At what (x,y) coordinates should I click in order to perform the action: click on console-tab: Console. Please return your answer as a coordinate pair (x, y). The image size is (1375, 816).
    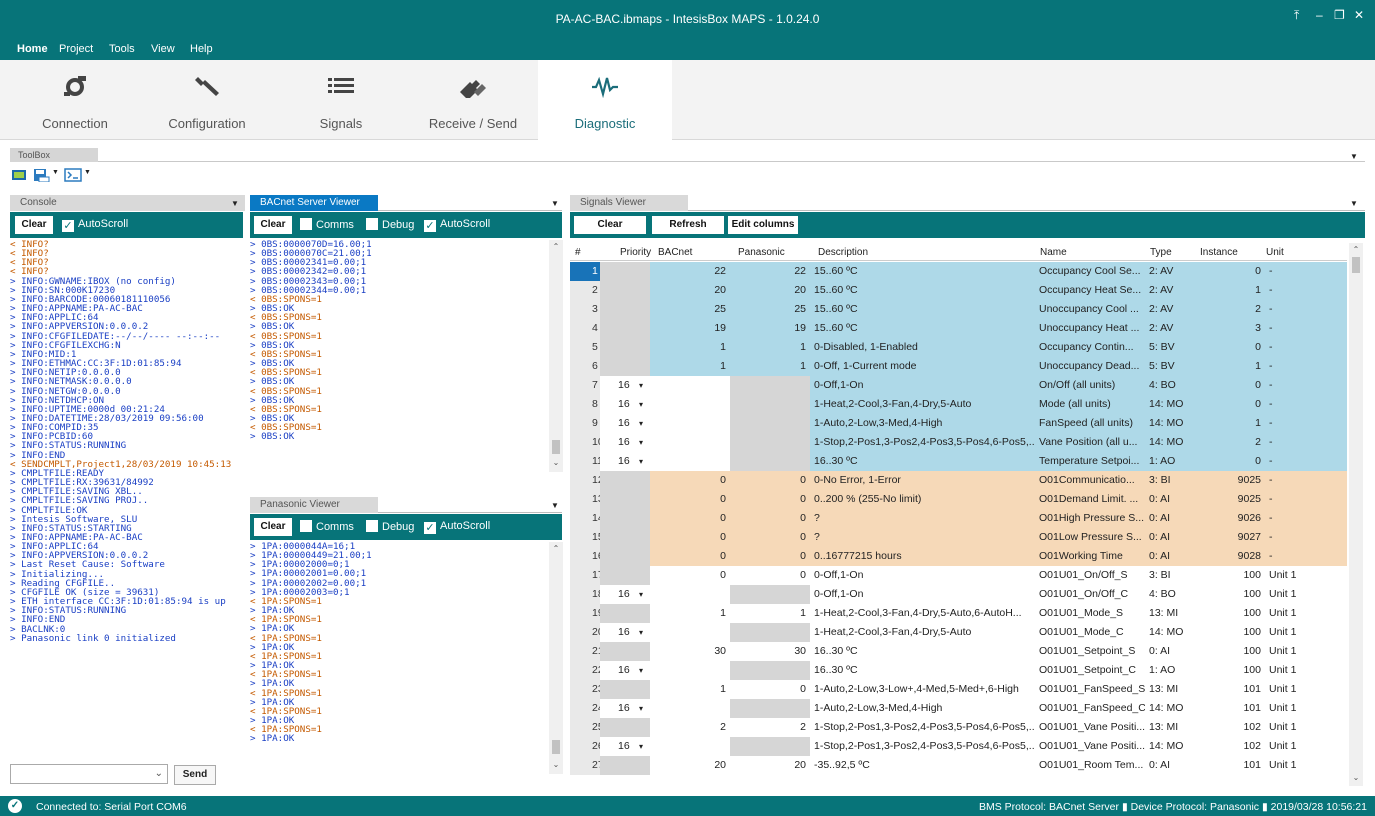
    Looking at the image, I should click on (127, 203).